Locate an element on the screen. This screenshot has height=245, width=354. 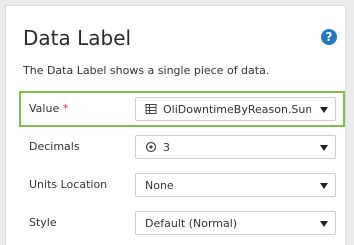
units-location-select-text: None is located at coordinates (159, 185).